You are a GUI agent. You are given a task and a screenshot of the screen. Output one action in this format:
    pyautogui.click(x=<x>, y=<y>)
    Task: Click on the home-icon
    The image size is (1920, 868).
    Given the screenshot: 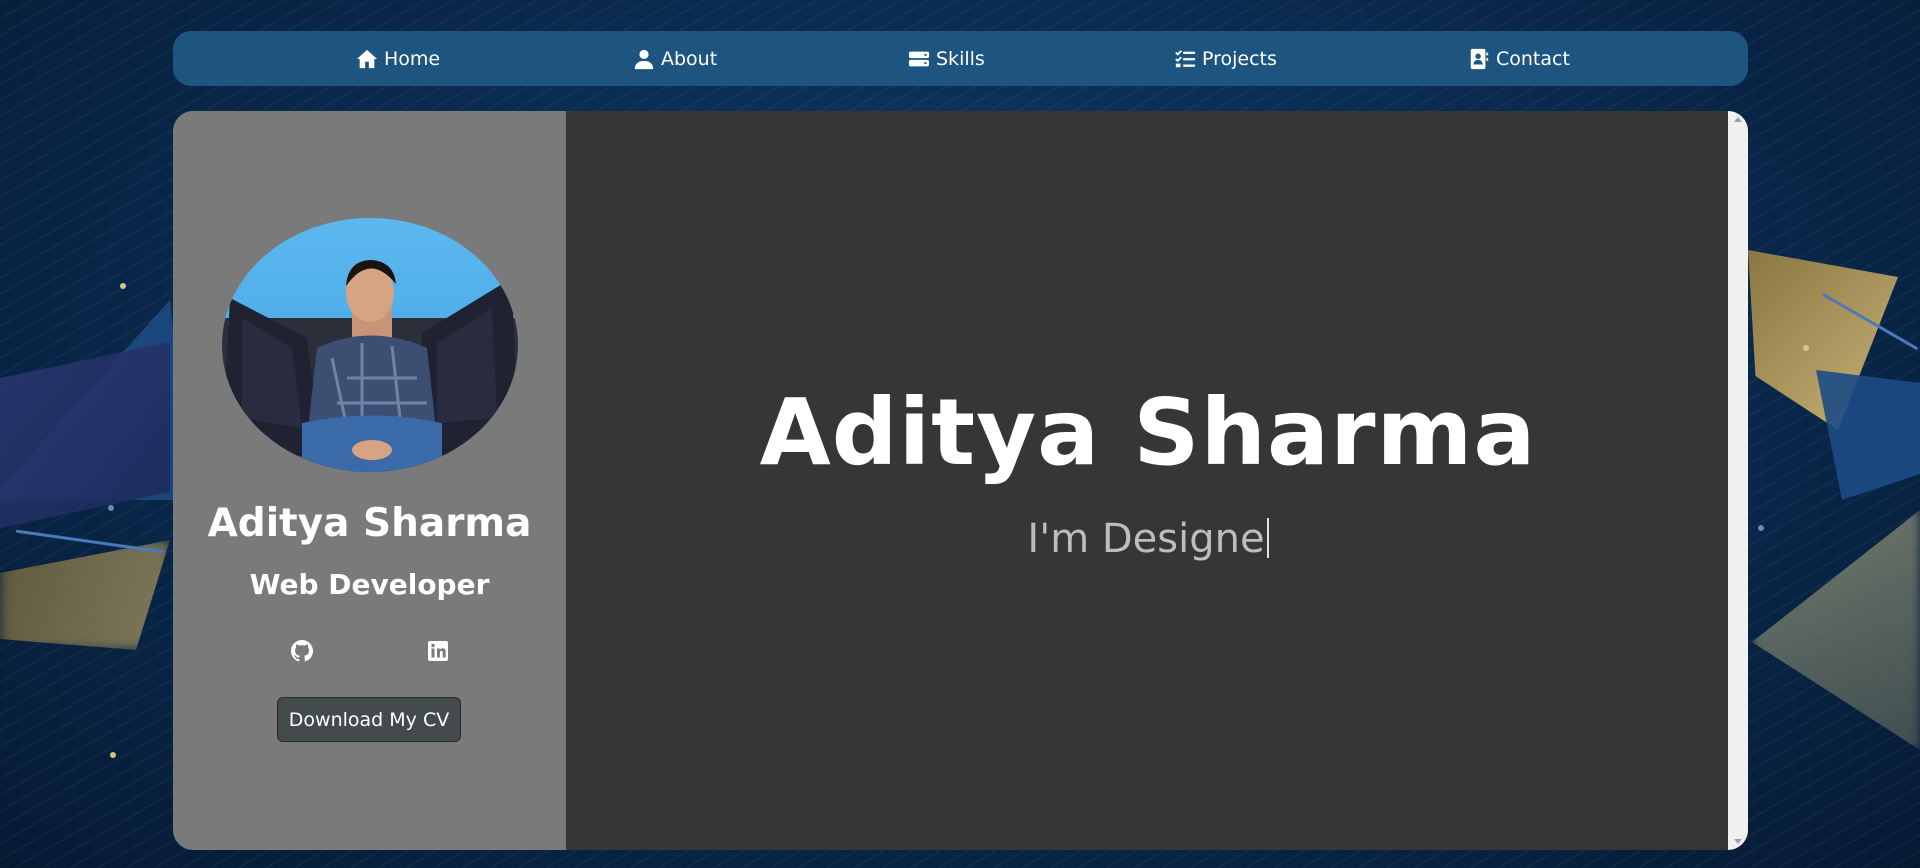 What is the action you would take?
    pyautogui.click(x=367, y=58)
    